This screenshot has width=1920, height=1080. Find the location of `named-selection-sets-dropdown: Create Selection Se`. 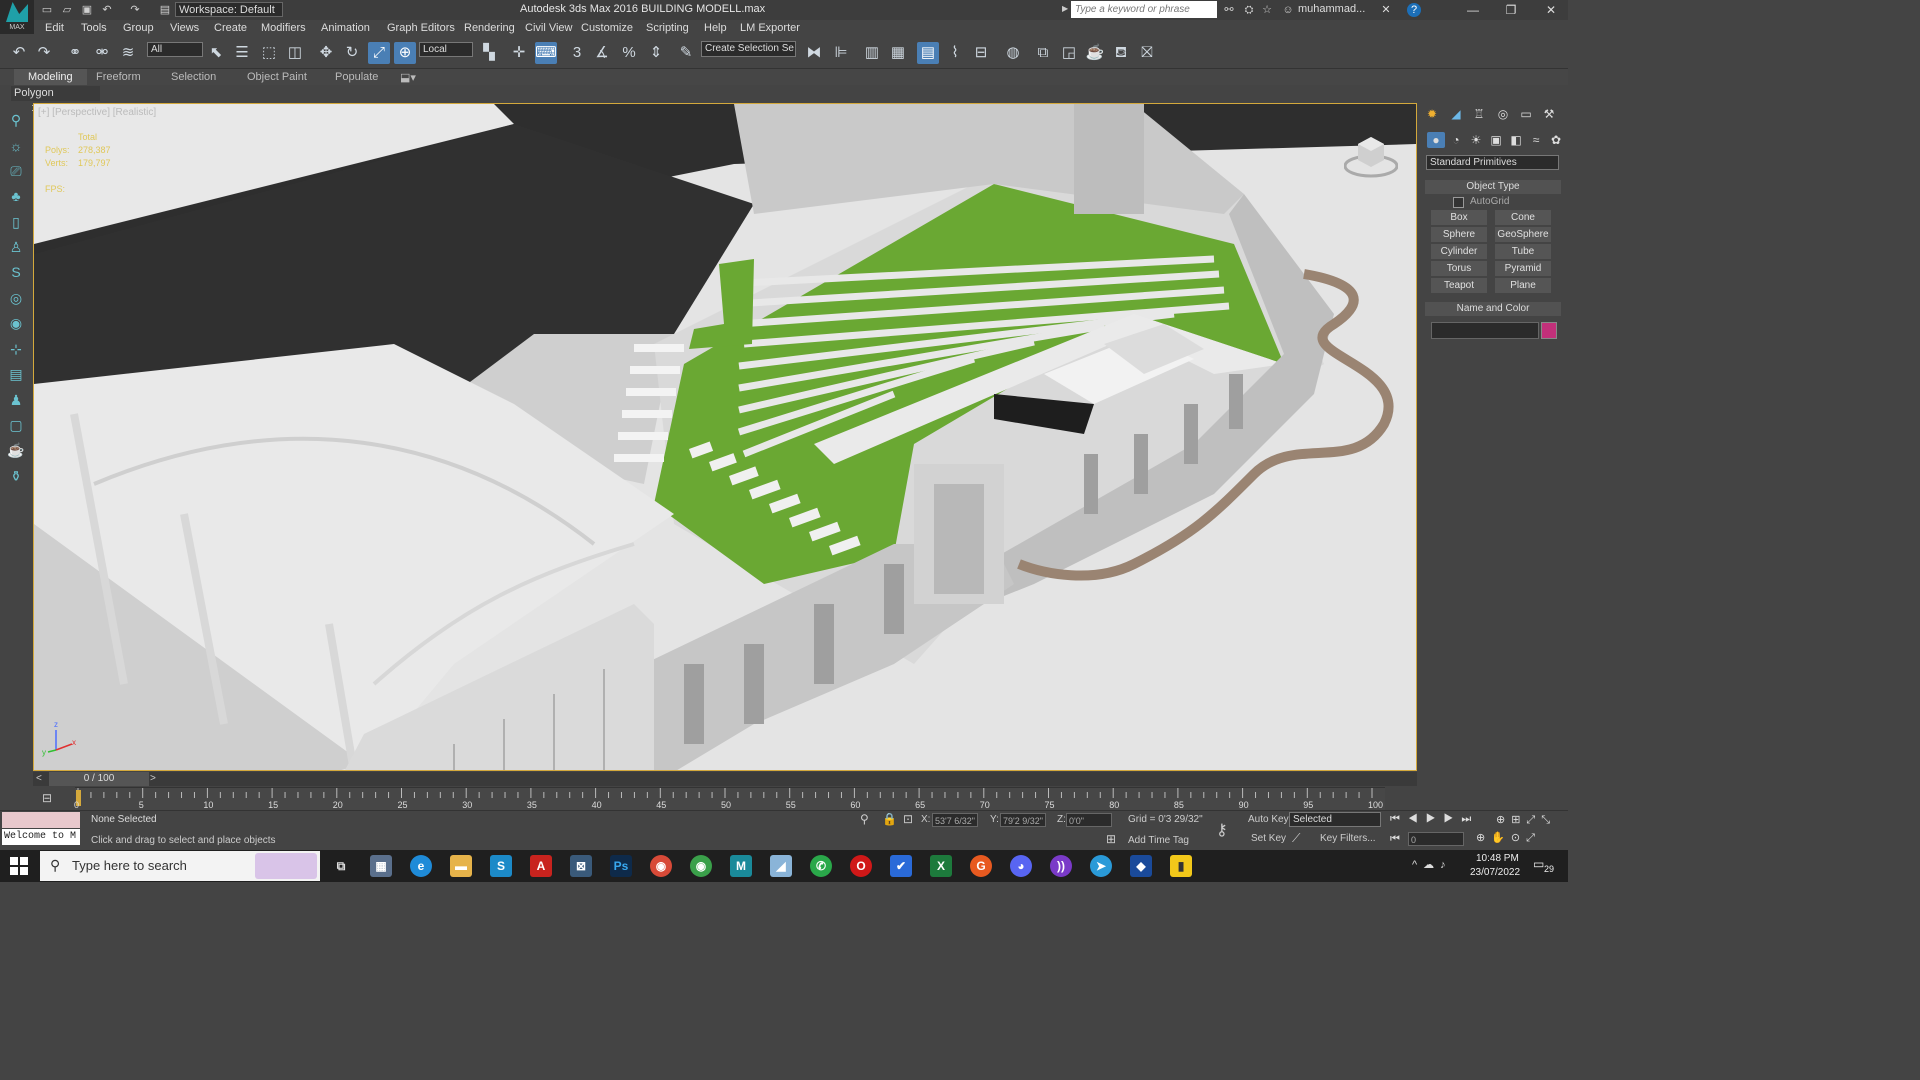

named-selection-sets-dropdown: Create Selection Se is located at coordinates (748, 49).